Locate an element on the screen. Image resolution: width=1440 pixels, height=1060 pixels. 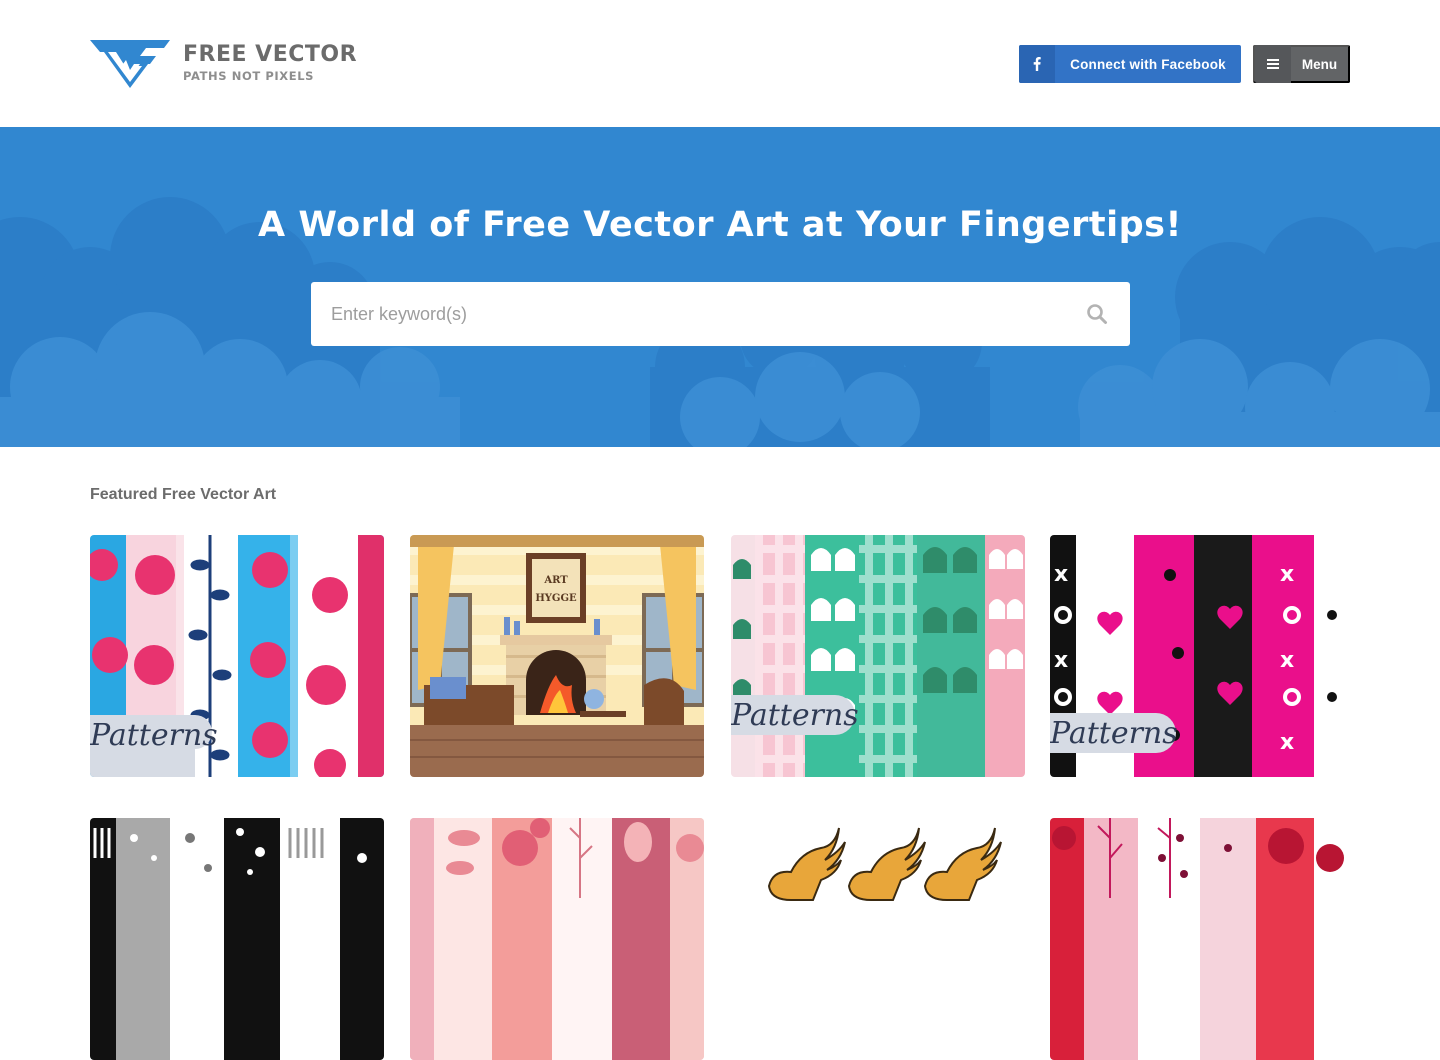
red-floral-image is located at coordinates (1197, 939).